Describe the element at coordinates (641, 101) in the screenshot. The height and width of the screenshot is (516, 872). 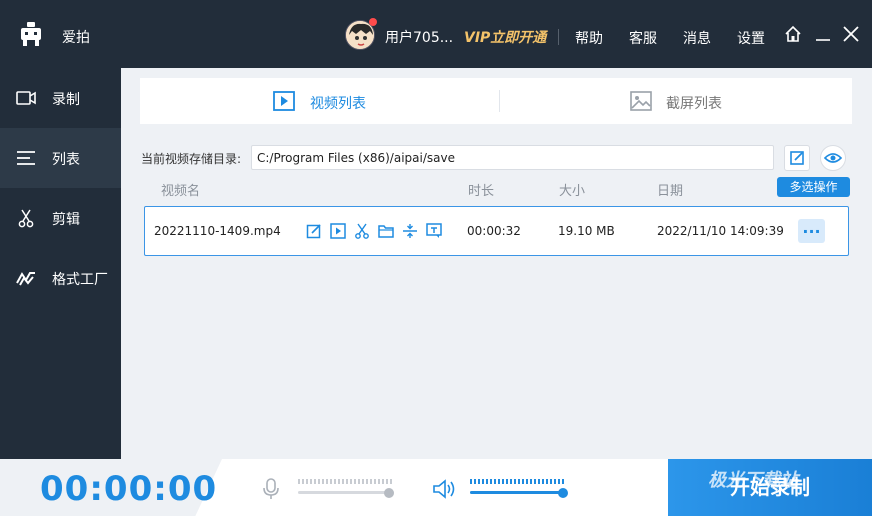
I see `image-icon` at that location.